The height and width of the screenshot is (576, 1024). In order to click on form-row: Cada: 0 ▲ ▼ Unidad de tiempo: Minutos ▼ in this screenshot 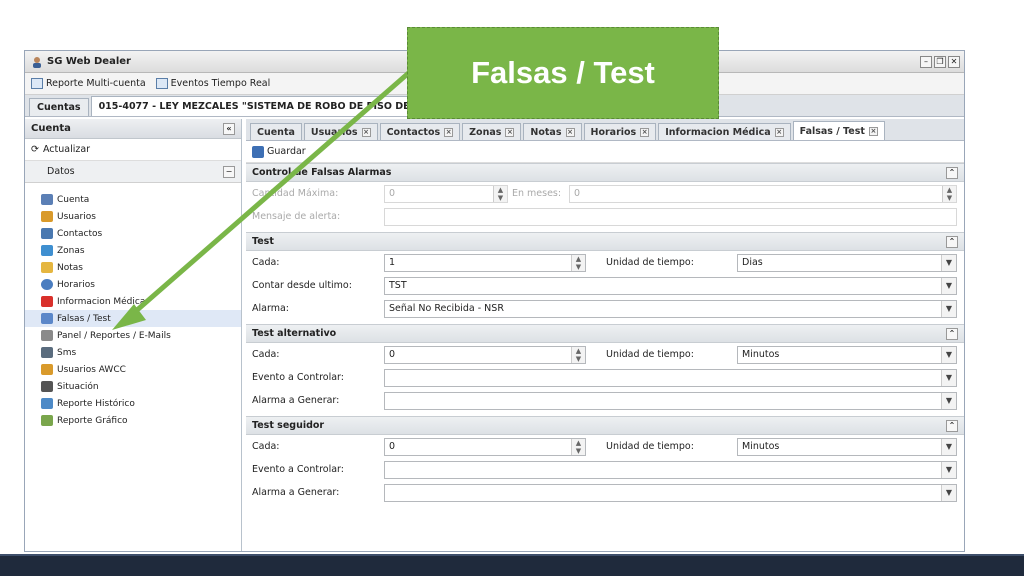, I will do `click(605, 446)`.